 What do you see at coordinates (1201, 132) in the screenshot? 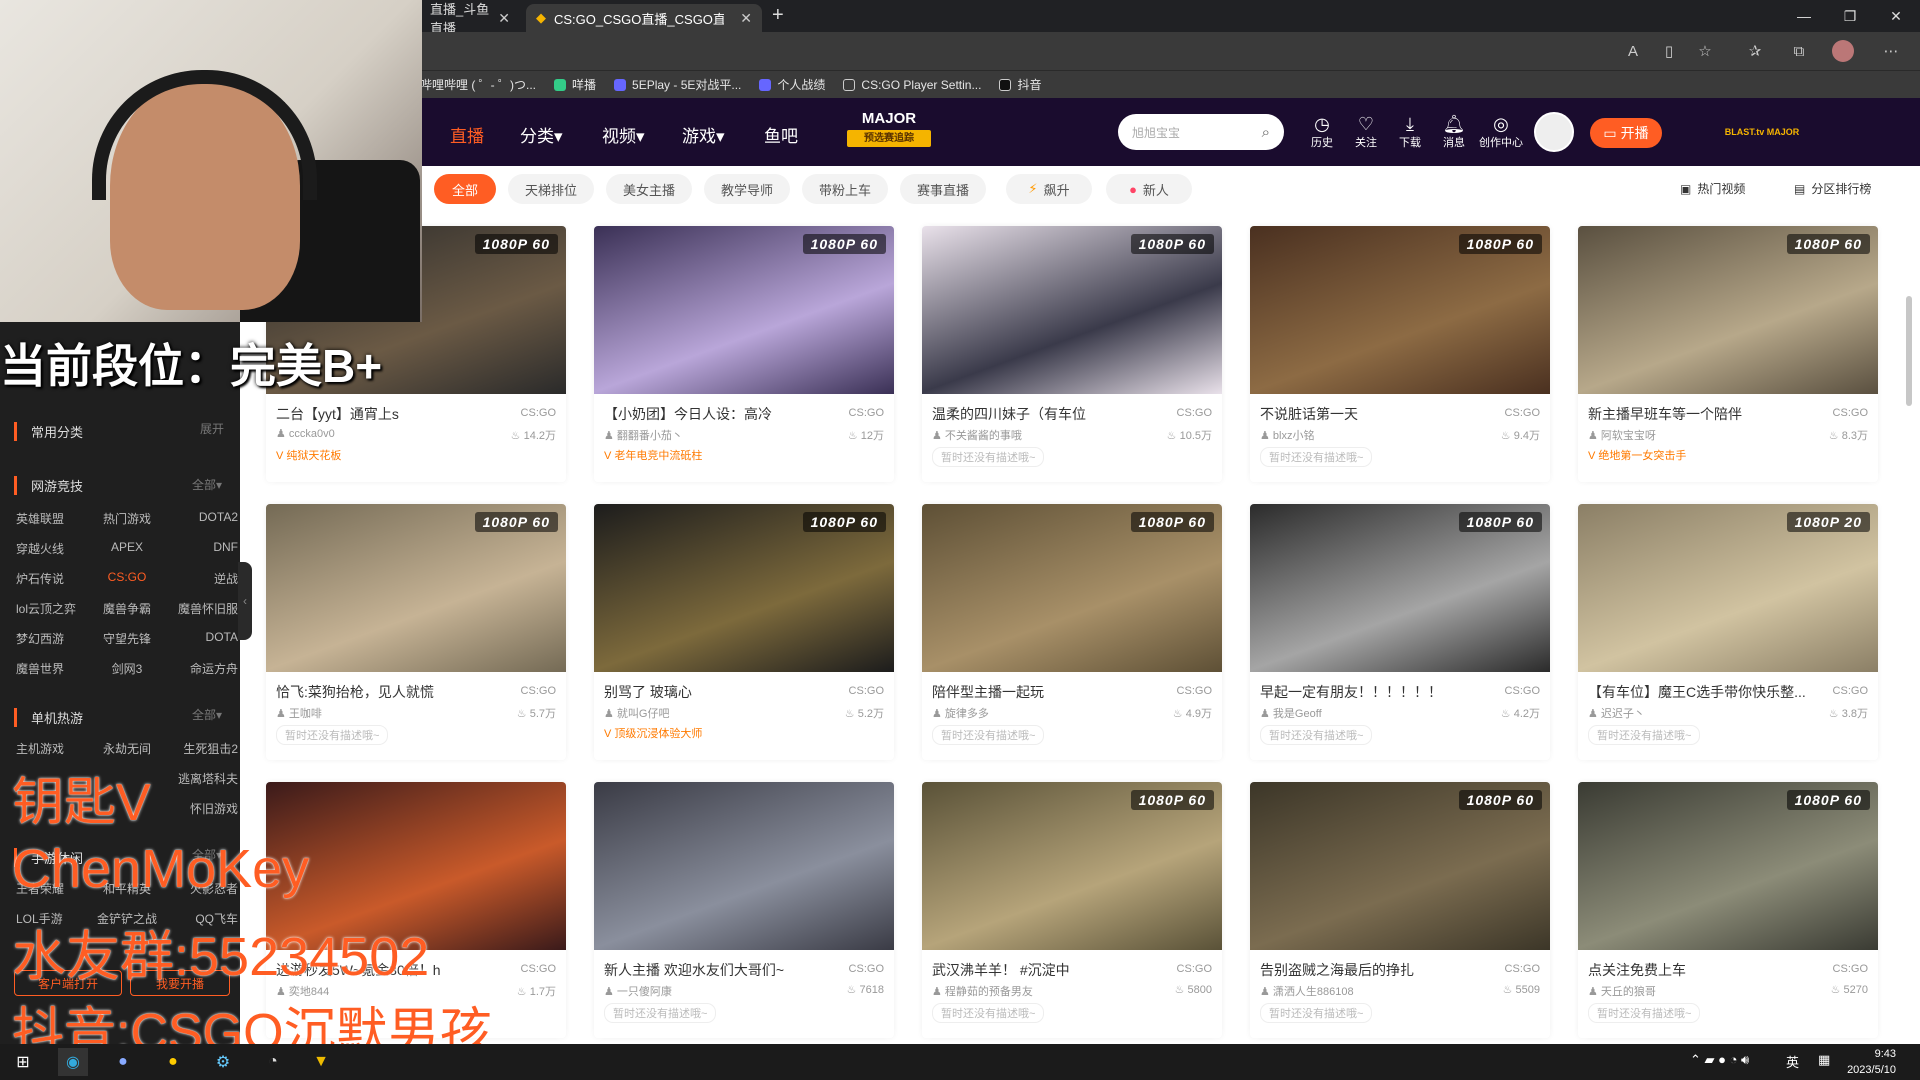
I see `search-input: 旭旭宝宝 ⌕` at bounding box center [1201, 132].